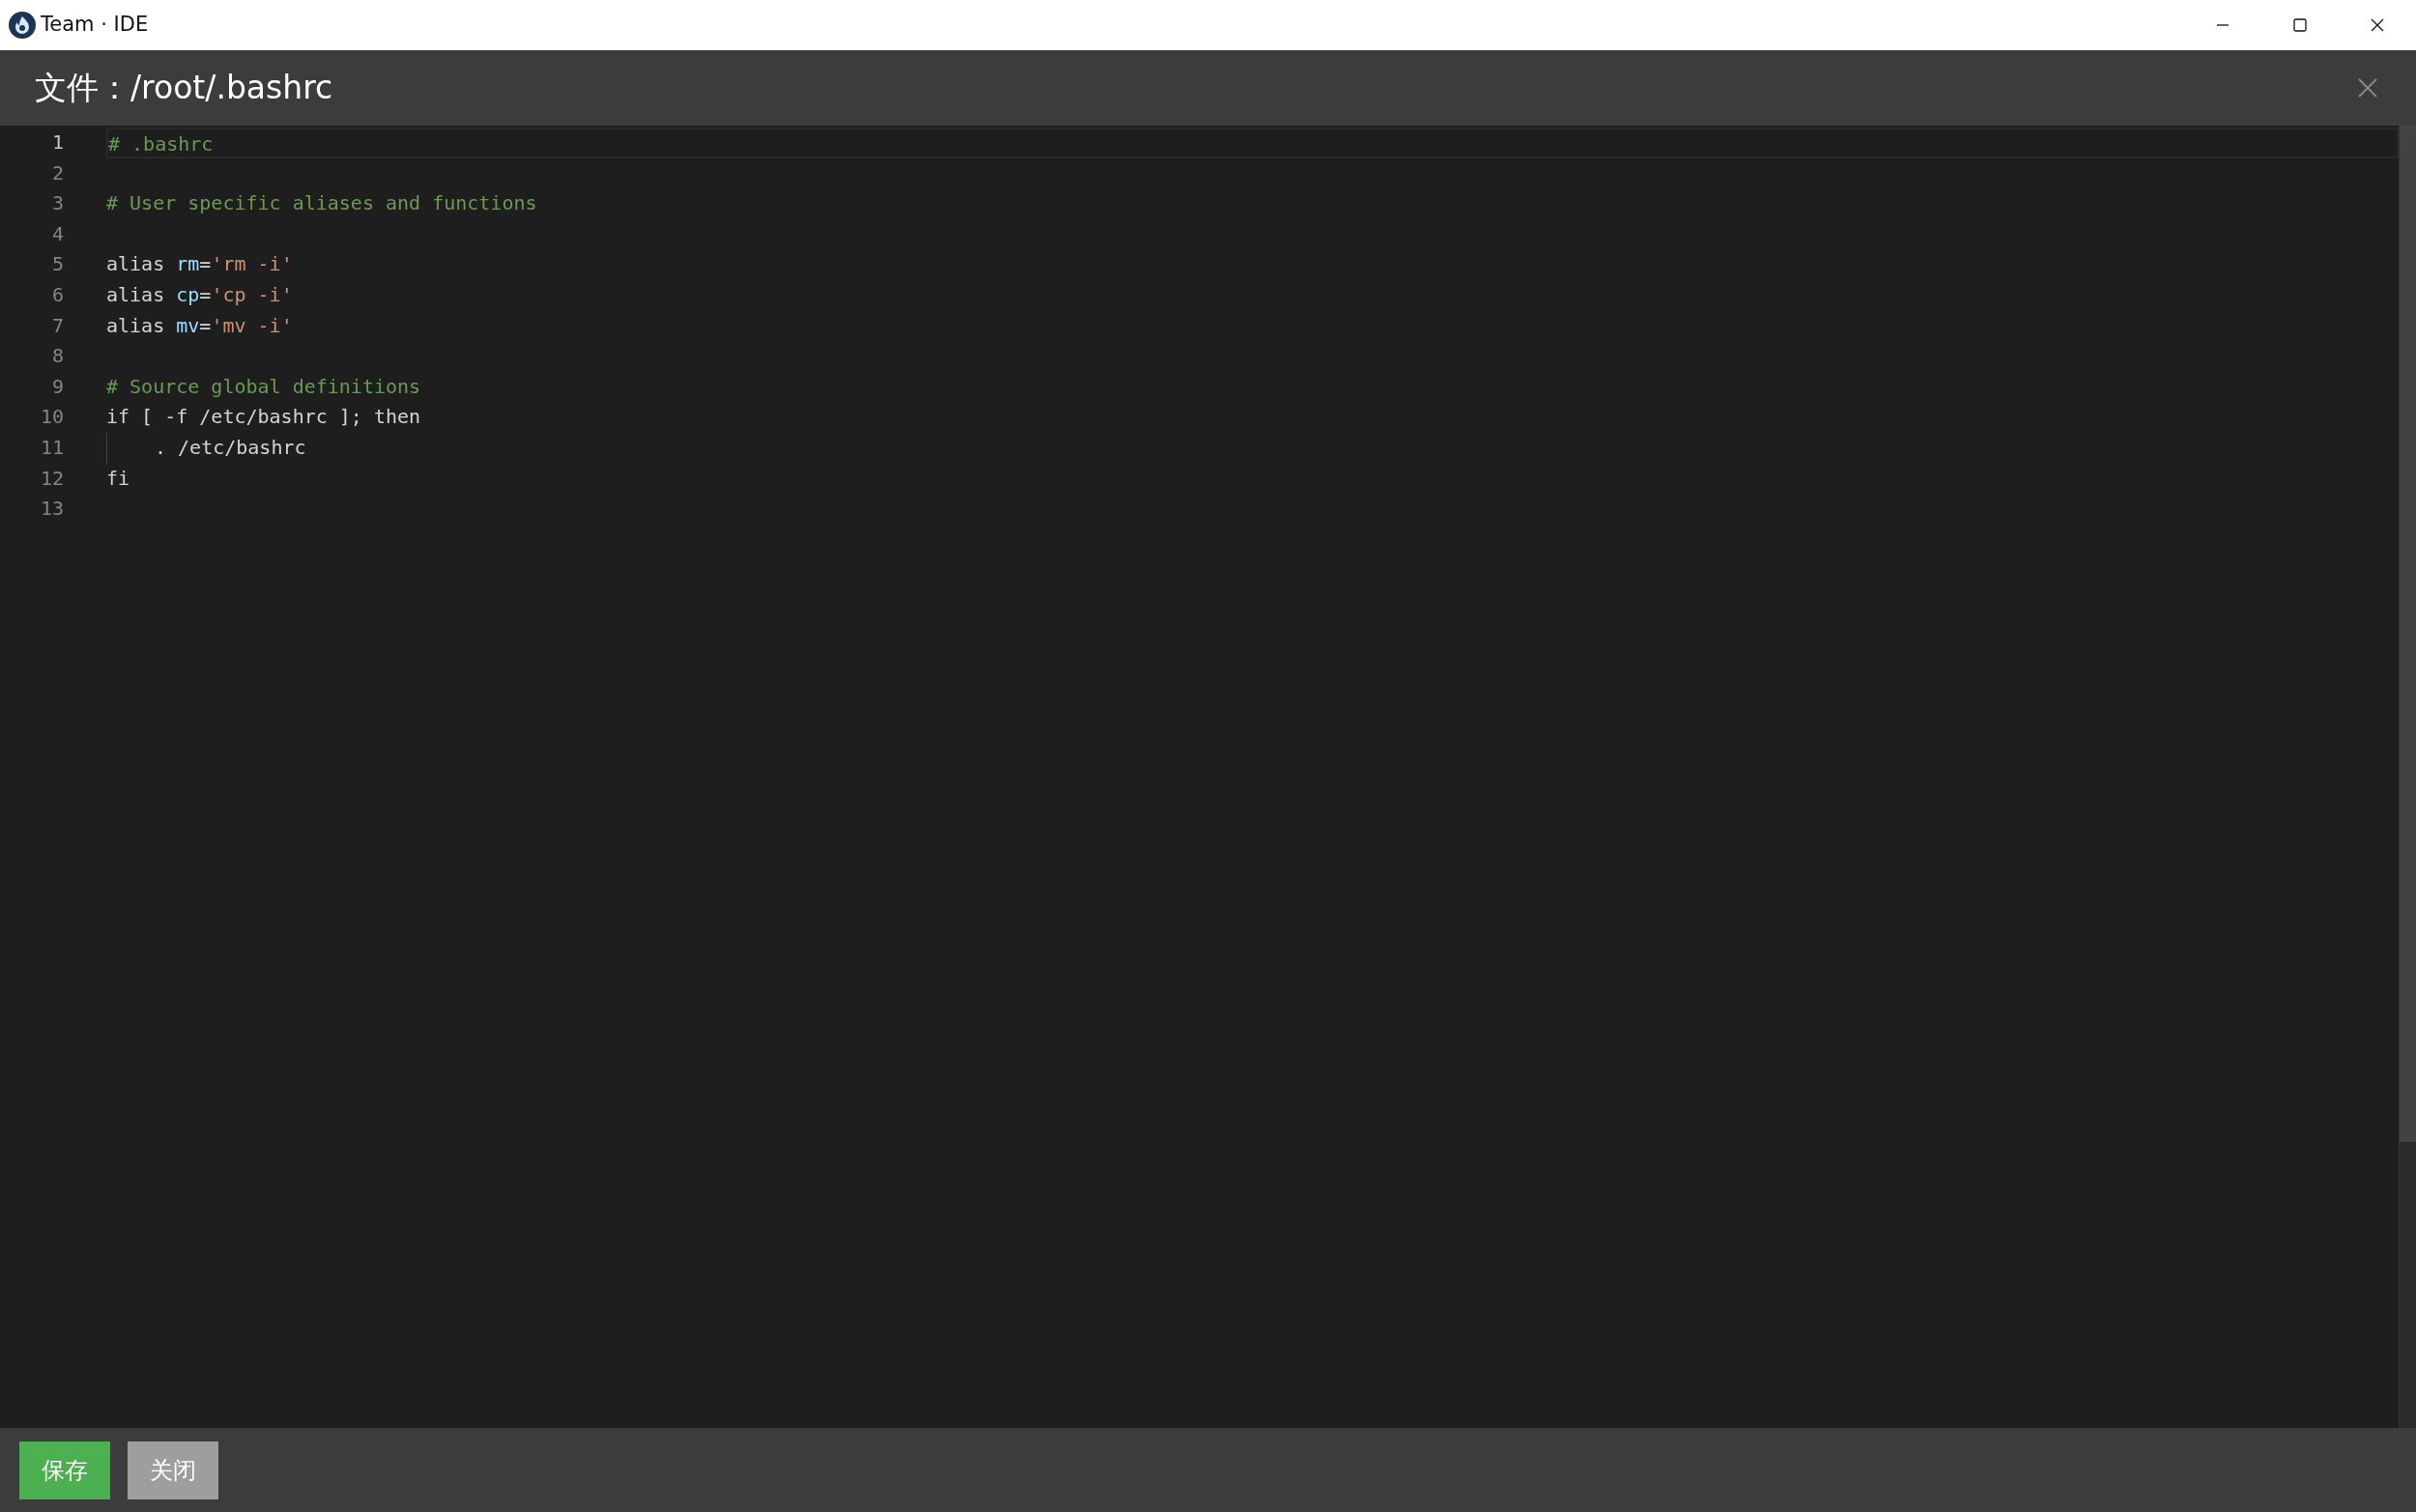 The image size is (2416, 1512). Describe the element at coordinates (57, 142) in the screenshot. I see `line-number: 1` at that location.